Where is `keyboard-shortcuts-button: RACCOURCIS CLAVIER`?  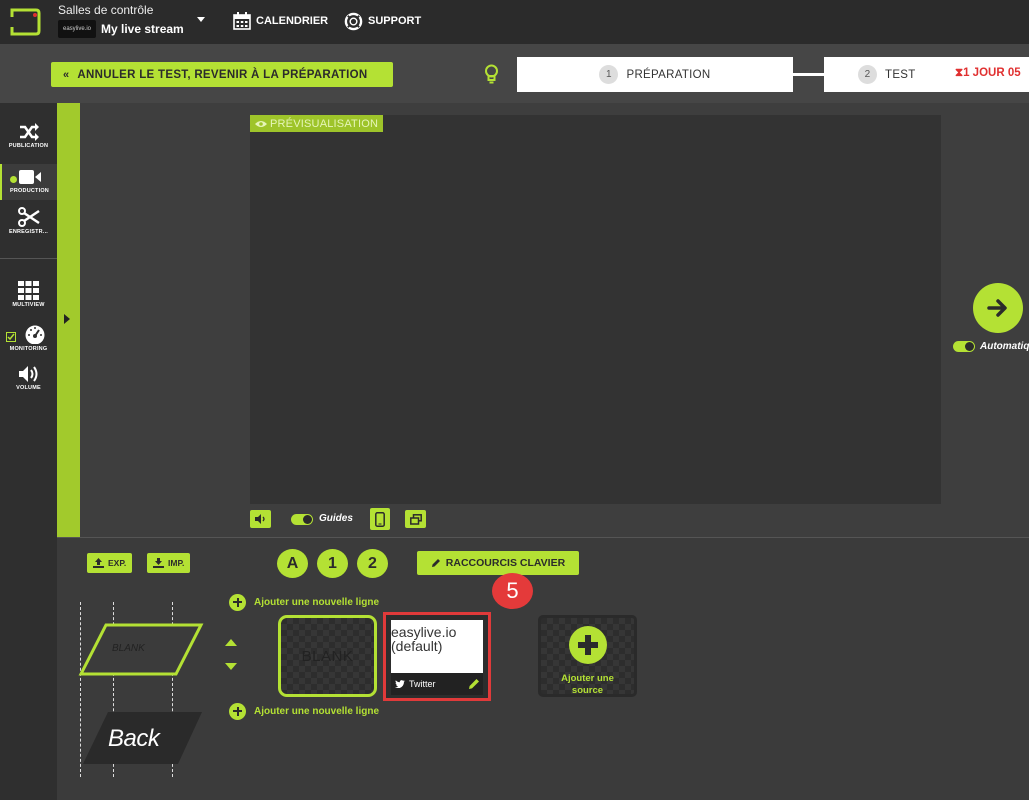
keyboard-shortcuts-button: RACCOURCIS CLAVIER is located at coordinates (498, 563).